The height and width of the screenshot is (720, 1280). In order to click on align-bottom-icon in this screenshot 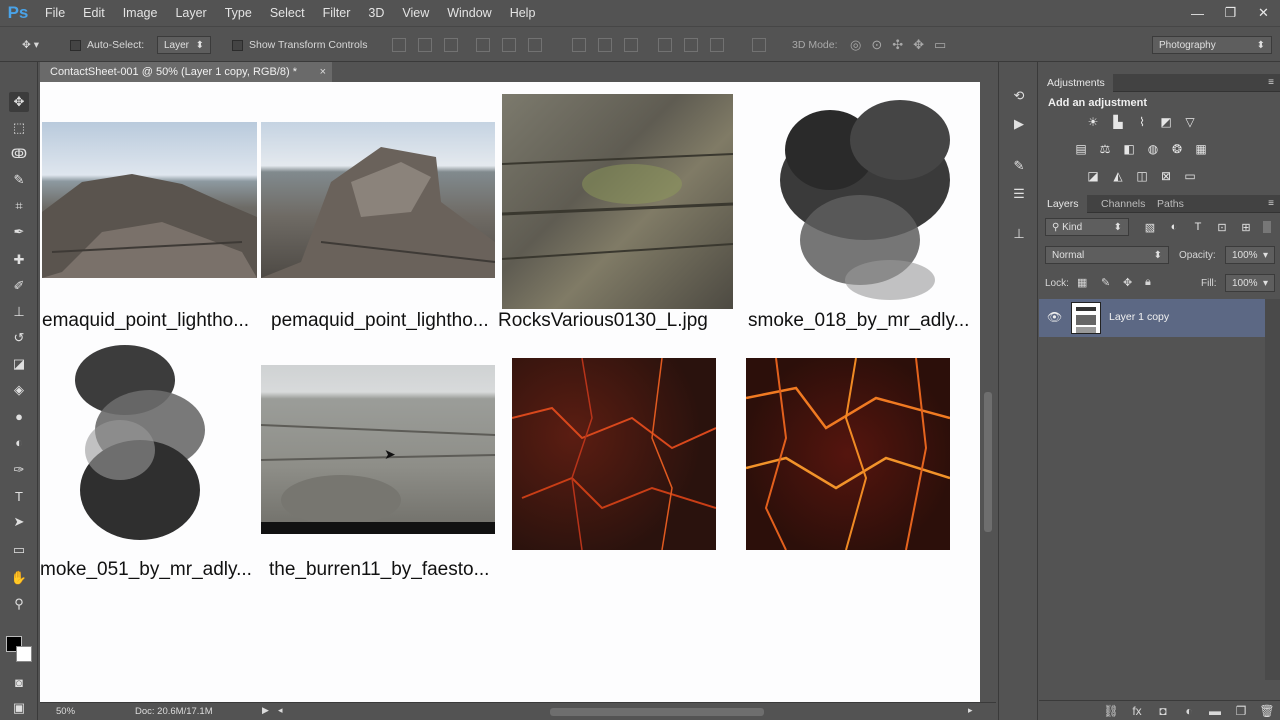, I will do `click(451, 45)`.